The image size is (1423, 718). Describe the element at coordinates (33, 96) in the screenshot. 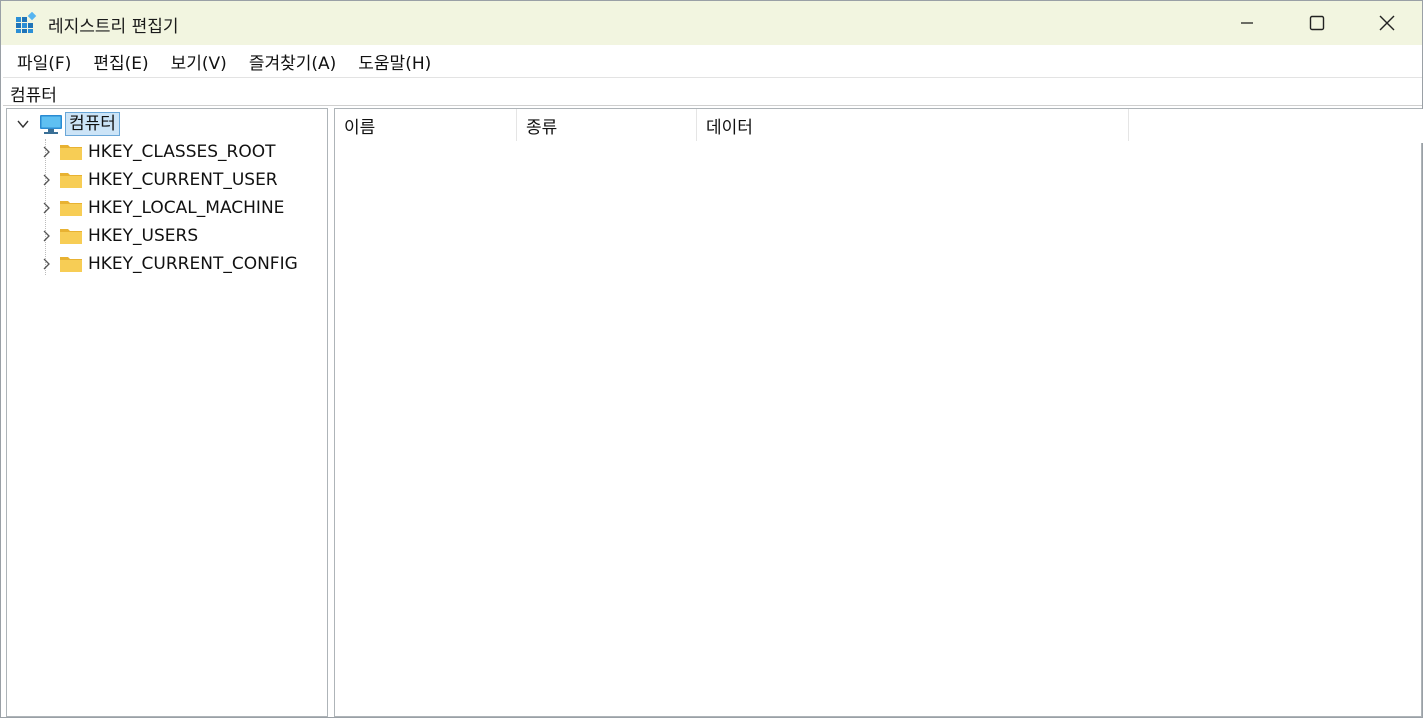

I see `address-path: 컴퓨터` at that location.